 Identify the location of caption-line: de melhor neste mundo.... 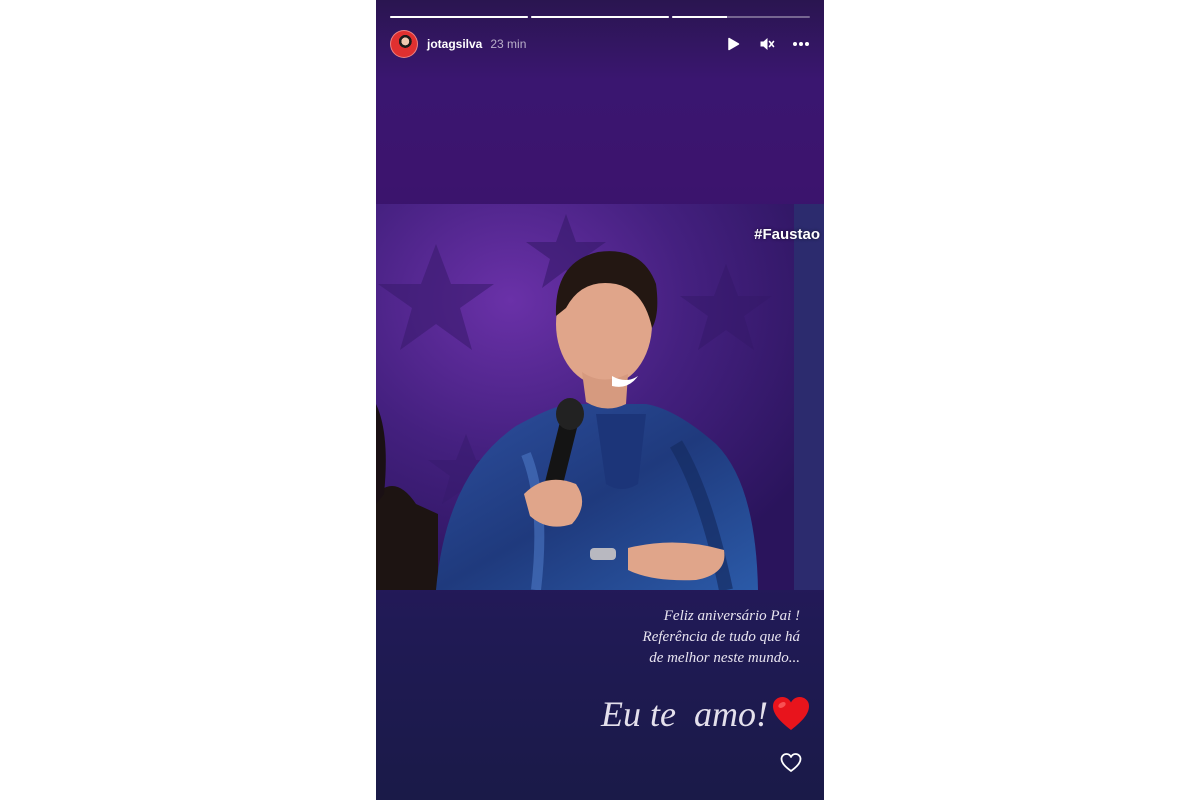
(724, 658).